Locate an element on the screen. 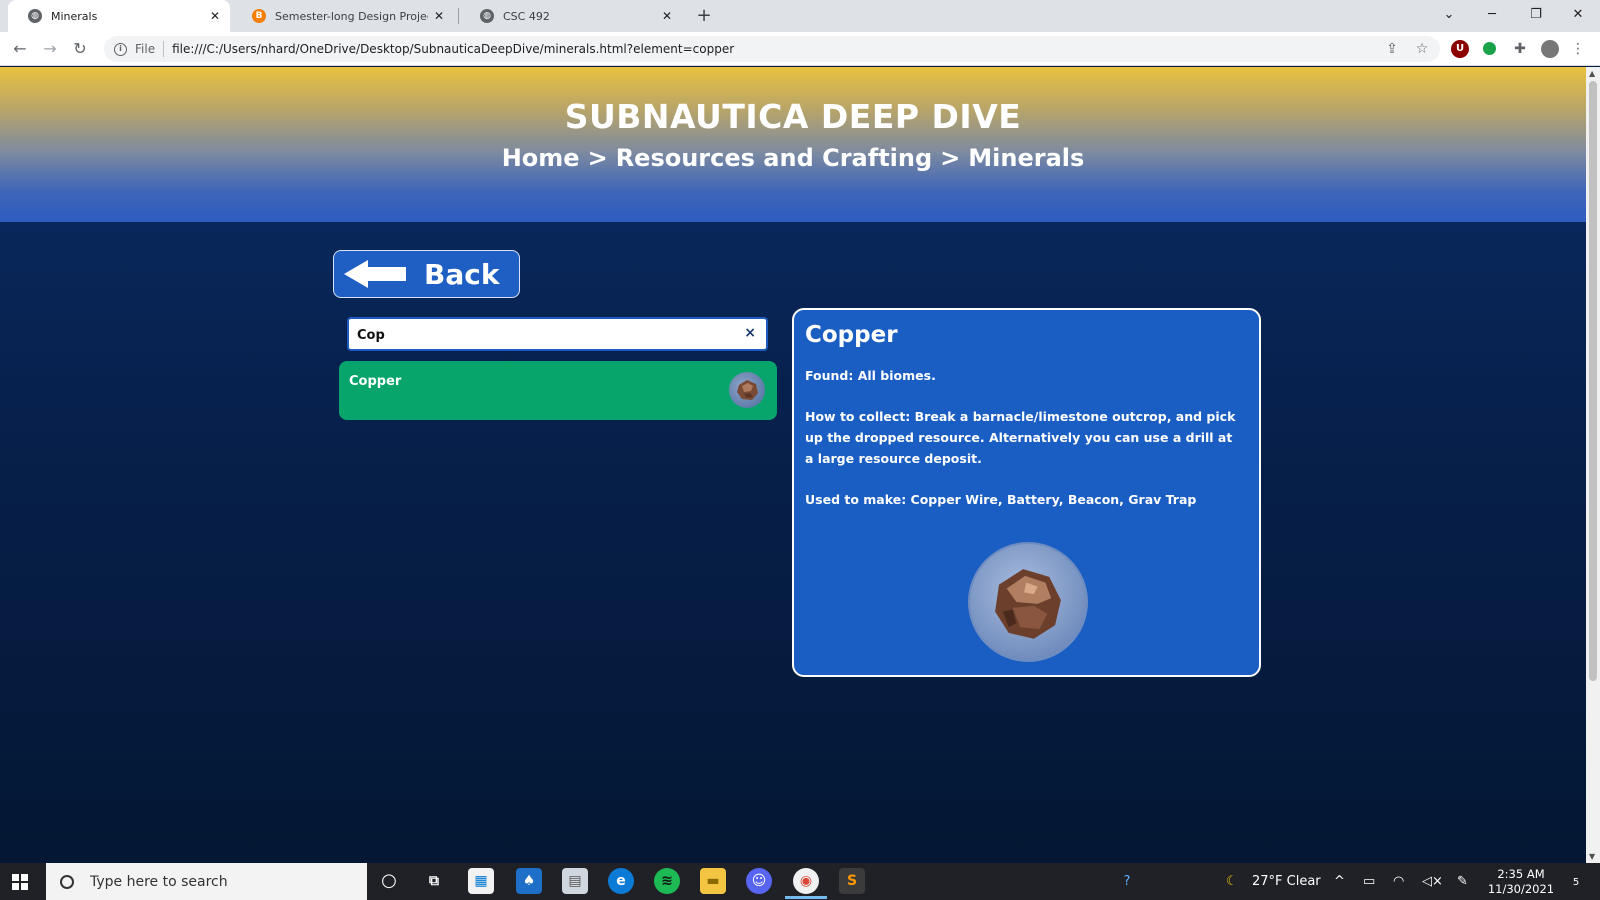 The width and height of the screenshot is (1600, 900). taskbar-search-placeholder: Type here to search is located at coordinates (159, 881).